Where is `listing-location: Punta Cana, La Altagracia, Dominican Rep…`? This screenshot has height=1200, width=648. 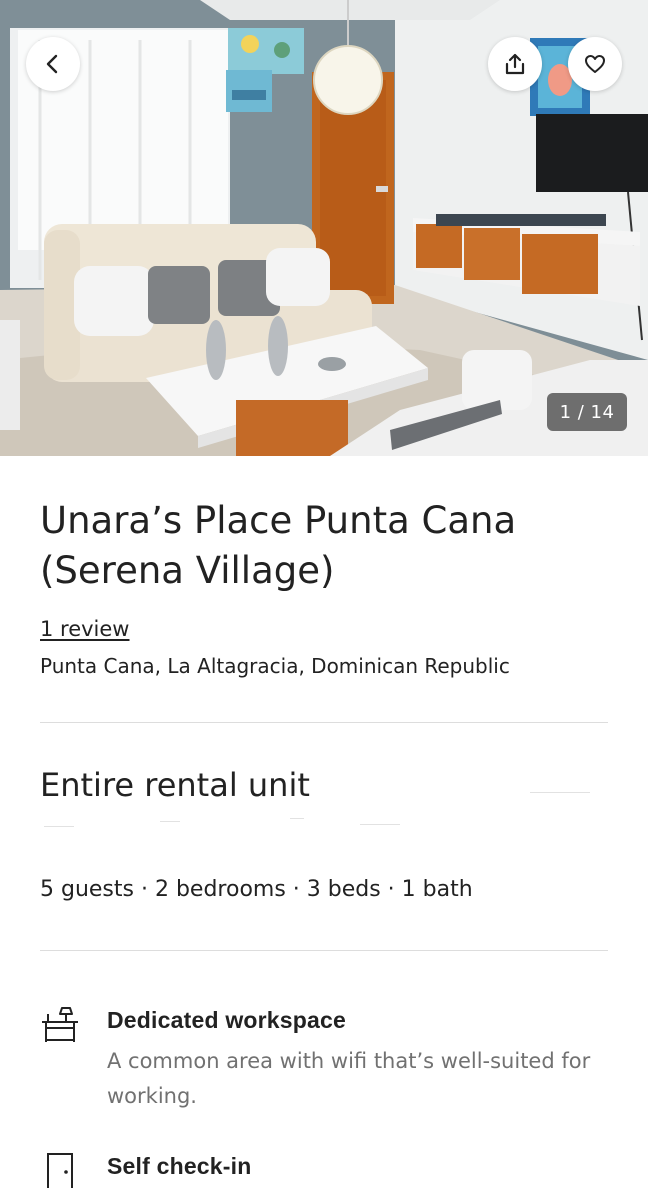
listing-location: Punta Cana, La Altagracia, Dominican Rep… is located at coordinates (275, 666).